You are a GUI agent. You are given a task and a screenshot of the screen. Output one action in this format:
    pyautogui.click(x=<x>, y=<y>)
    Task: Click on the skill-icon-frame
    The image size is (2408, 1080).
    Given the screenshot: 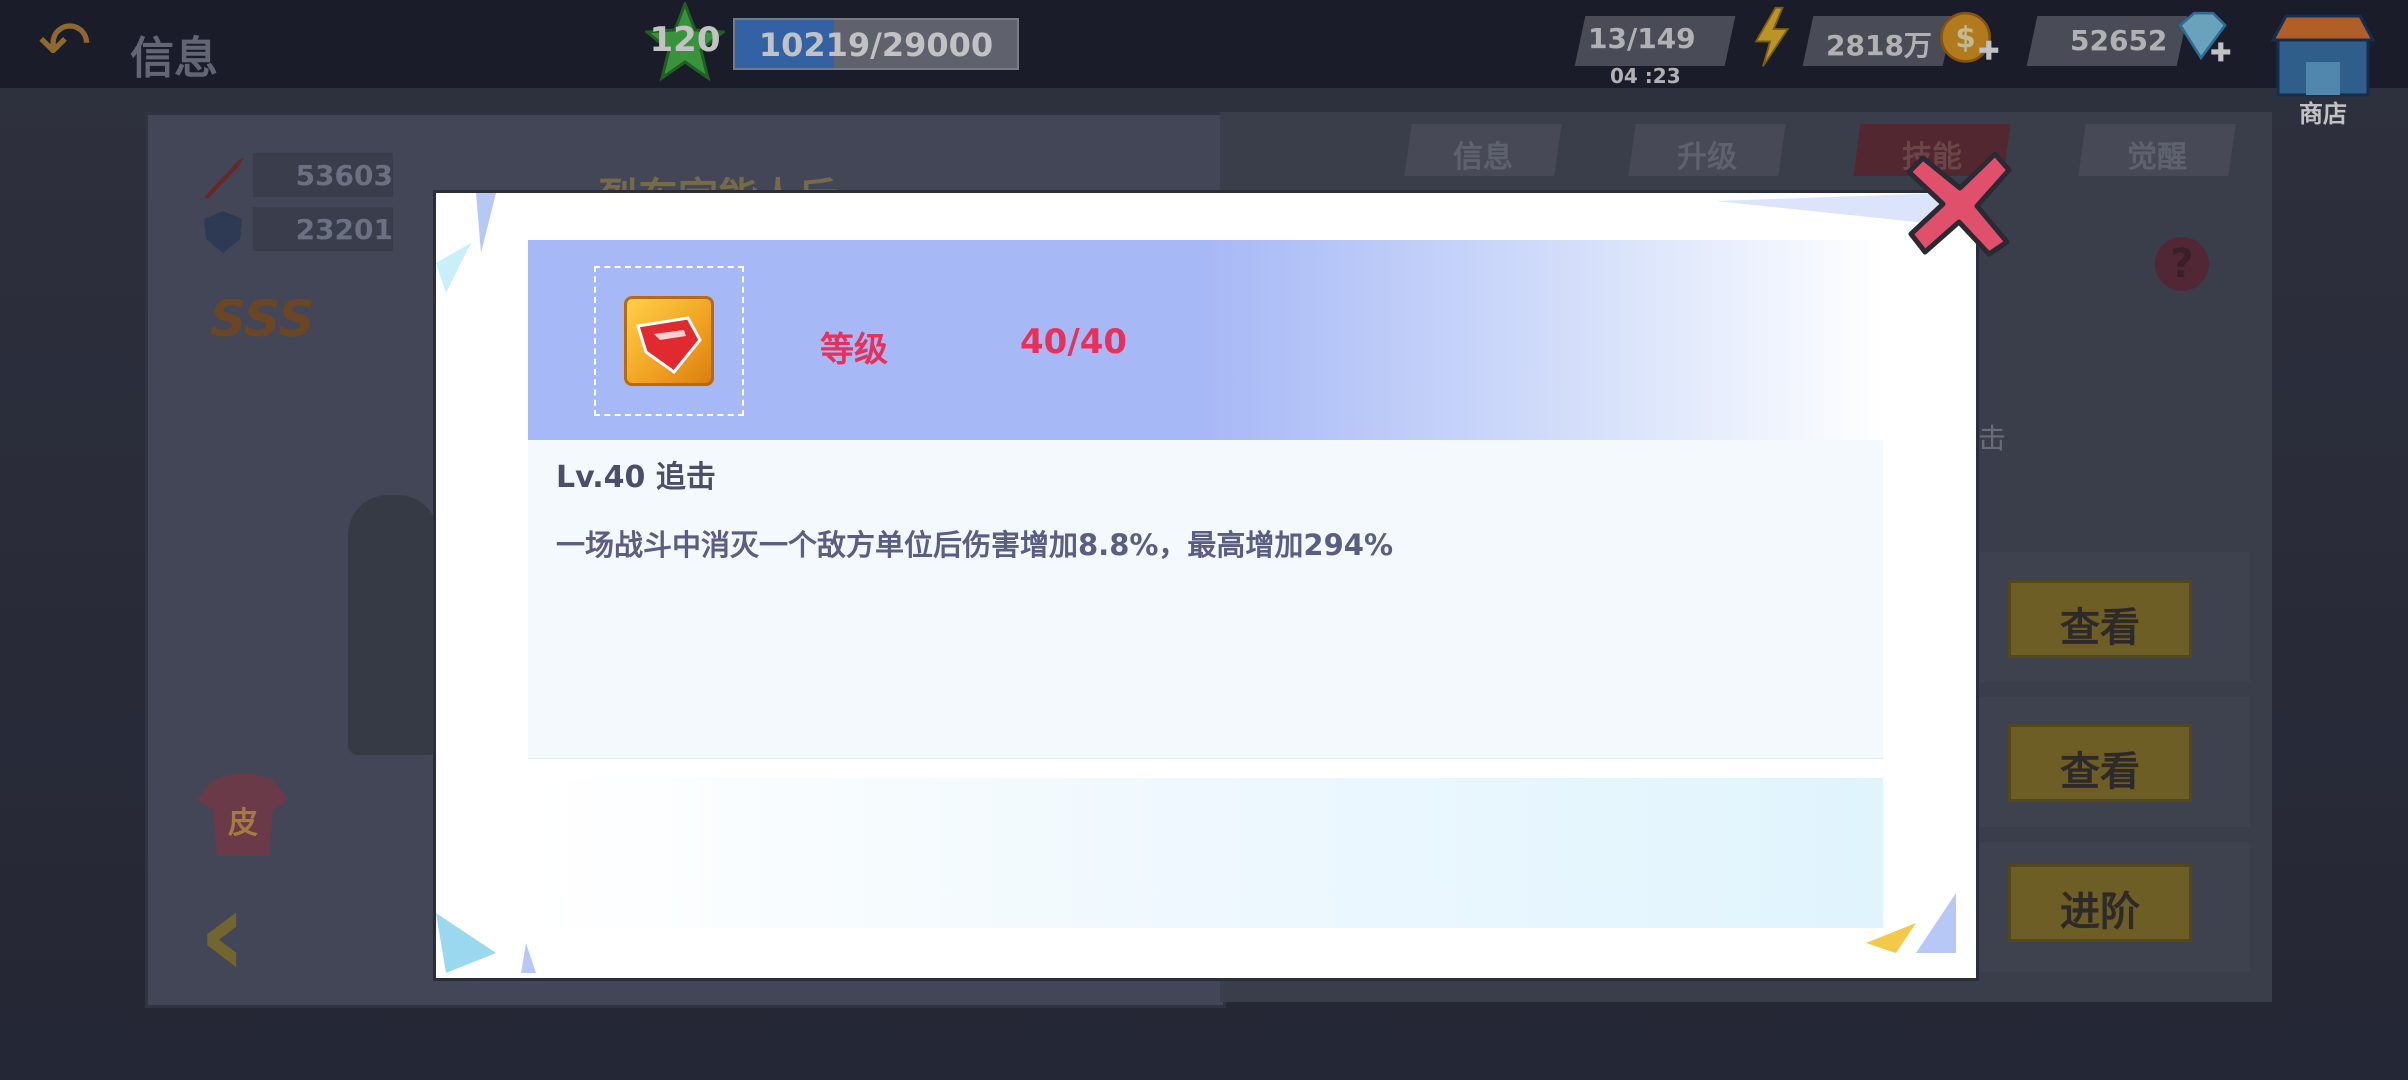 What is the action you would take?
    pyautogui.click(x=669, y=341)
    